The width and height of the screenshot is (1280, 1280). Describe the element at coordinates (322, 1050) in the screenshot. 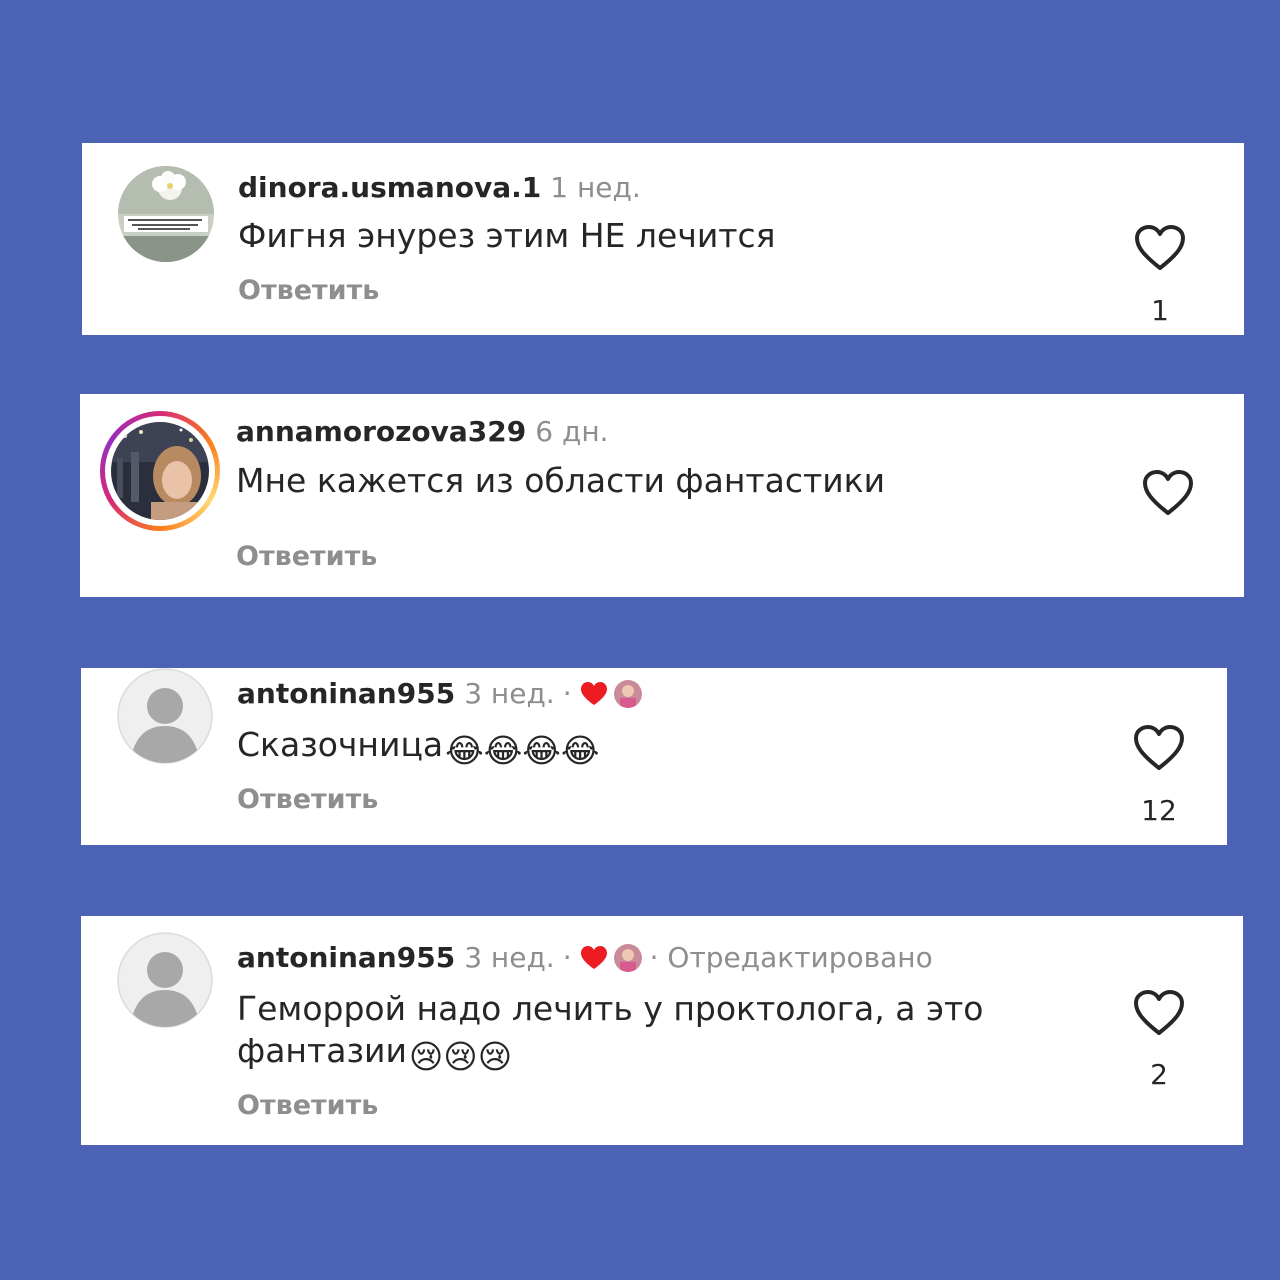

I see `comment-text-body: фантазии` at that location.